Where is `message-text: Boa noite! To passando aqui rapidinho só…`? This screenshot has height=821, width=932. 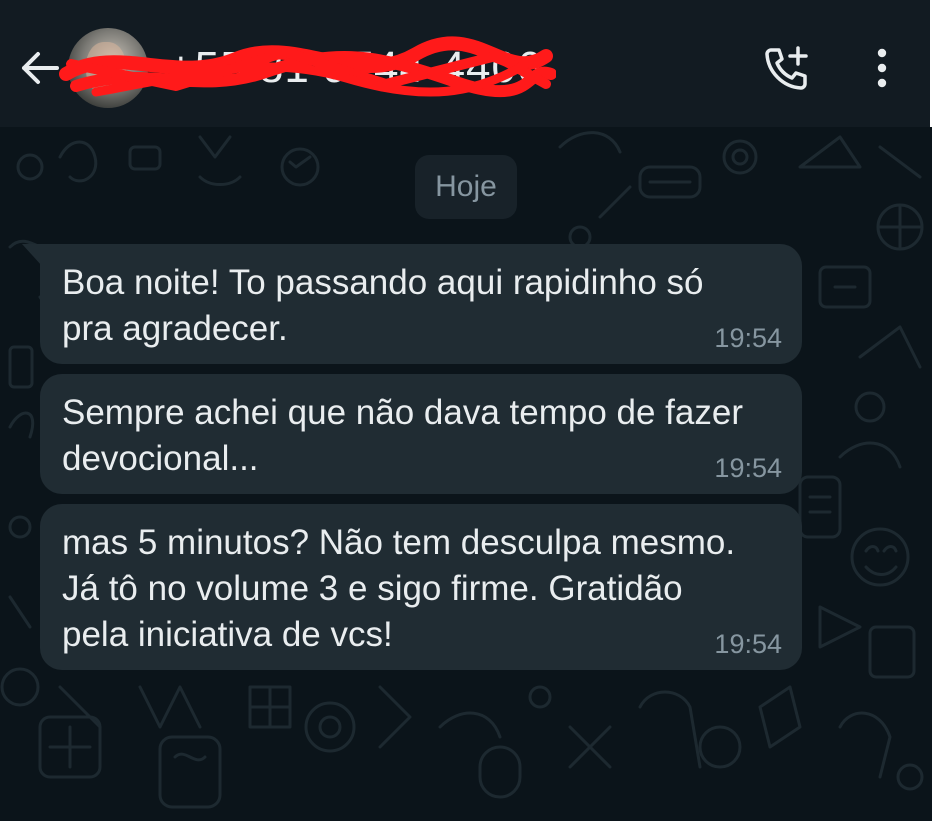
message-text: Boa noite! To passando aqui rapidinho só… is located at coordinates (383, 305).